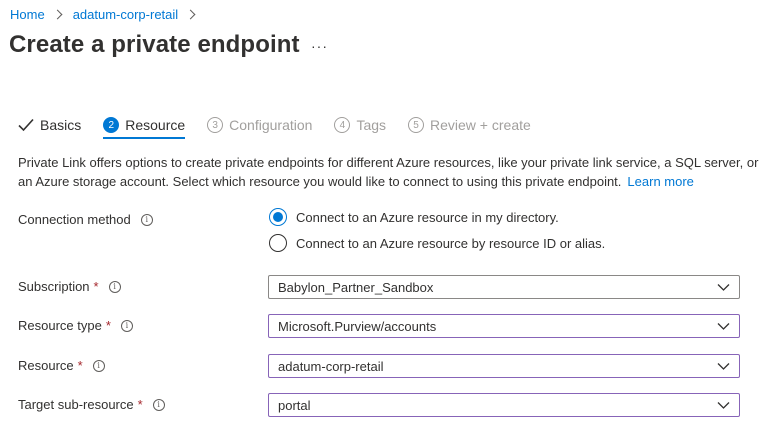 This screenshot has height=443, width=771. Describe the element at coordinates (660, 181) in the screenshot. I see `learn-more-link: Learn more` at that location.